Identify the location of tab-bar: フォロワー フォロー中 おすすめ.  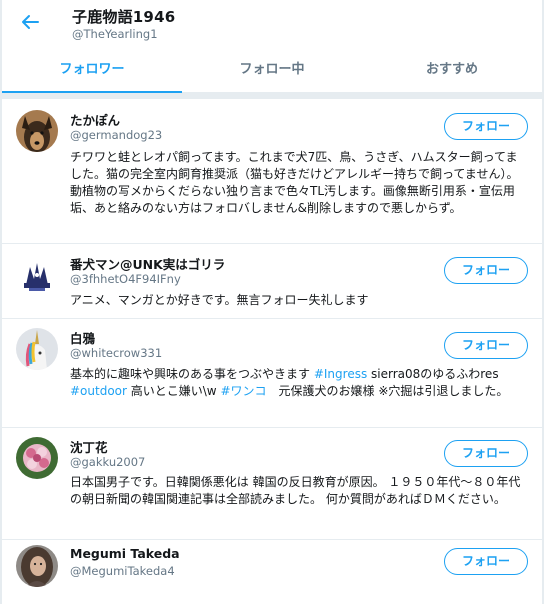
(272, 72).